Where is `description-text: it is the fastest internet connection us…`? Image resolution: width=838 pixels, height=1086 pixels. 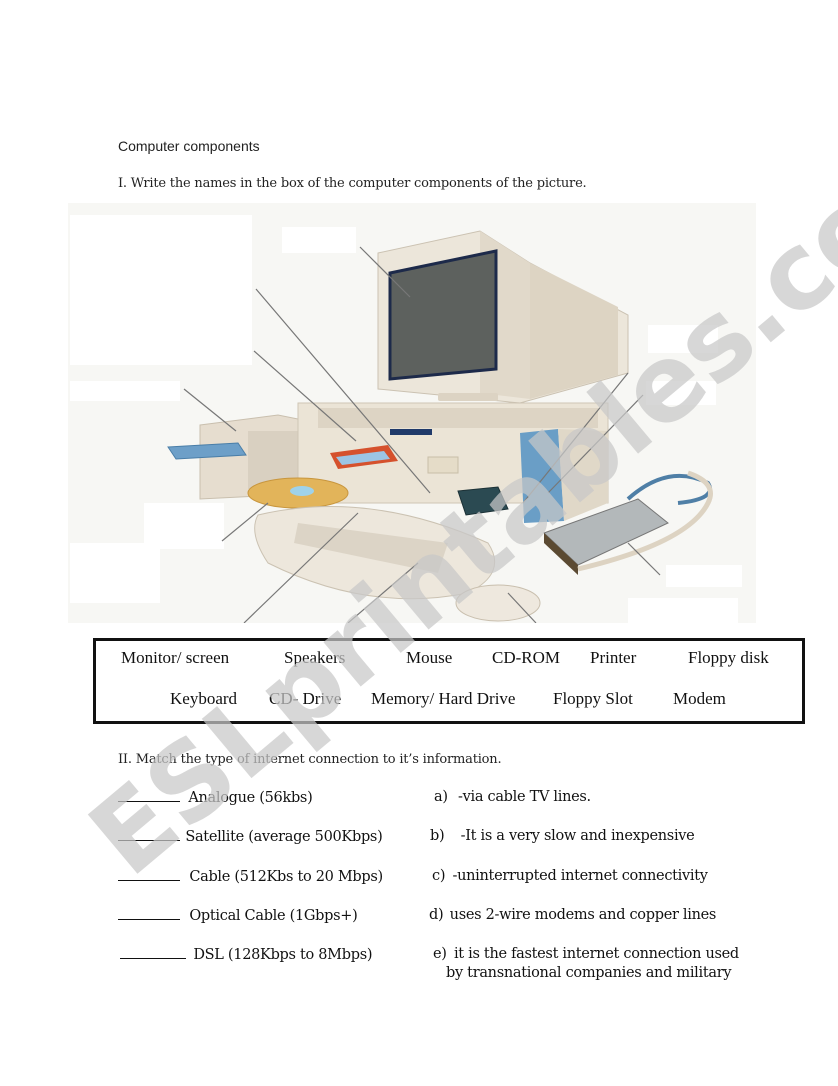 description-text: it is the fastest internet connection us… is located at coordinates (596, 954).